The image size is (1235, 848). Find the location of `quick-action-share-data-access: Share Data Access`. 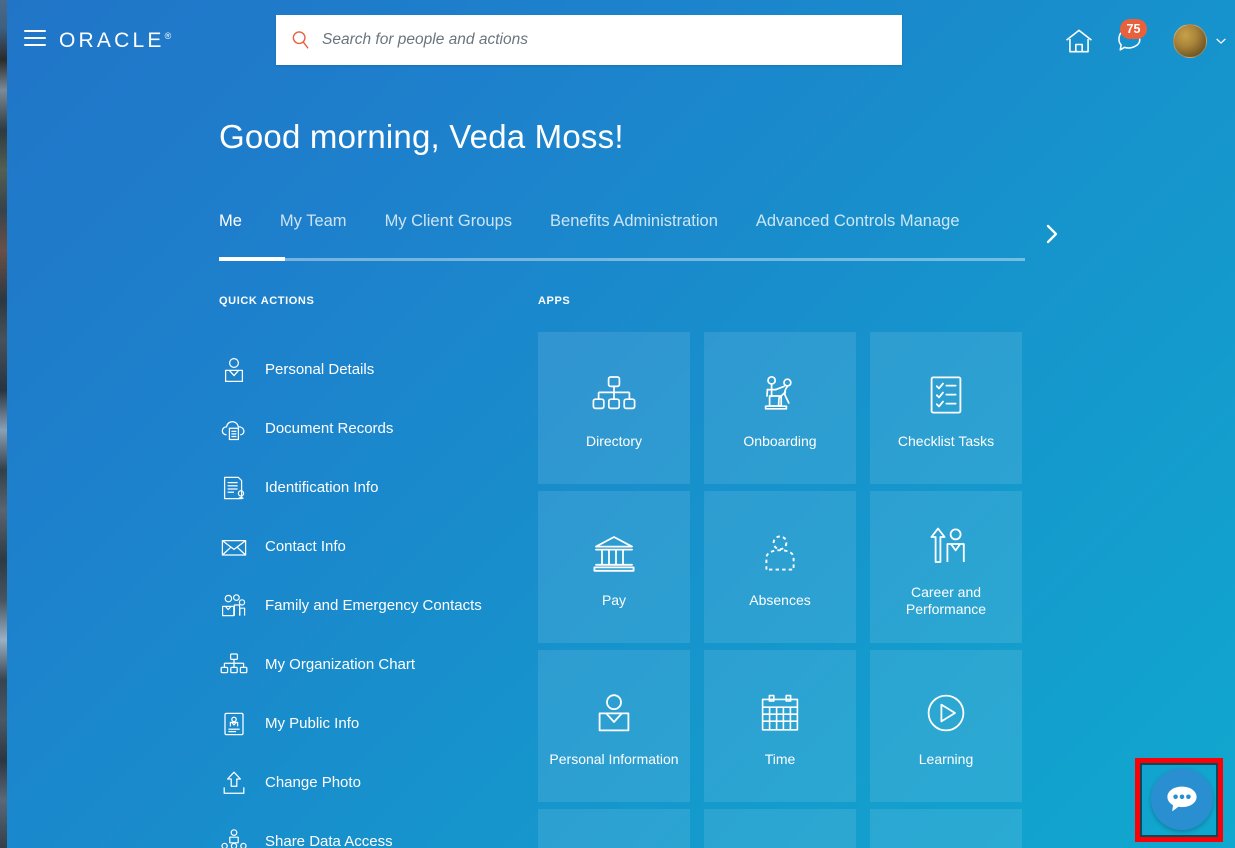

quick-action-share-data-access: Share Data Access is located at coordinates (369, 830).